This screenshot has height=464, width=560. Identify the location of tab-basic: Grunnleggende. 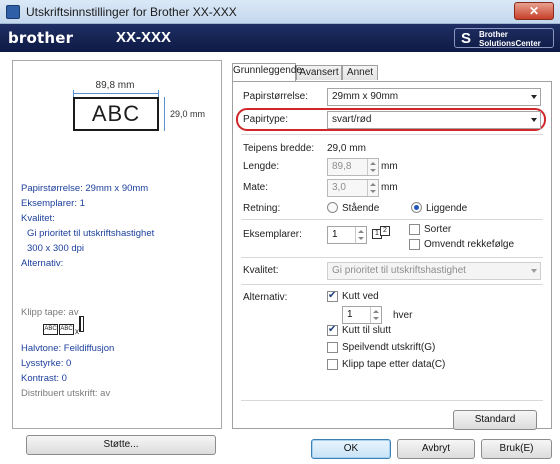
(267, 72).